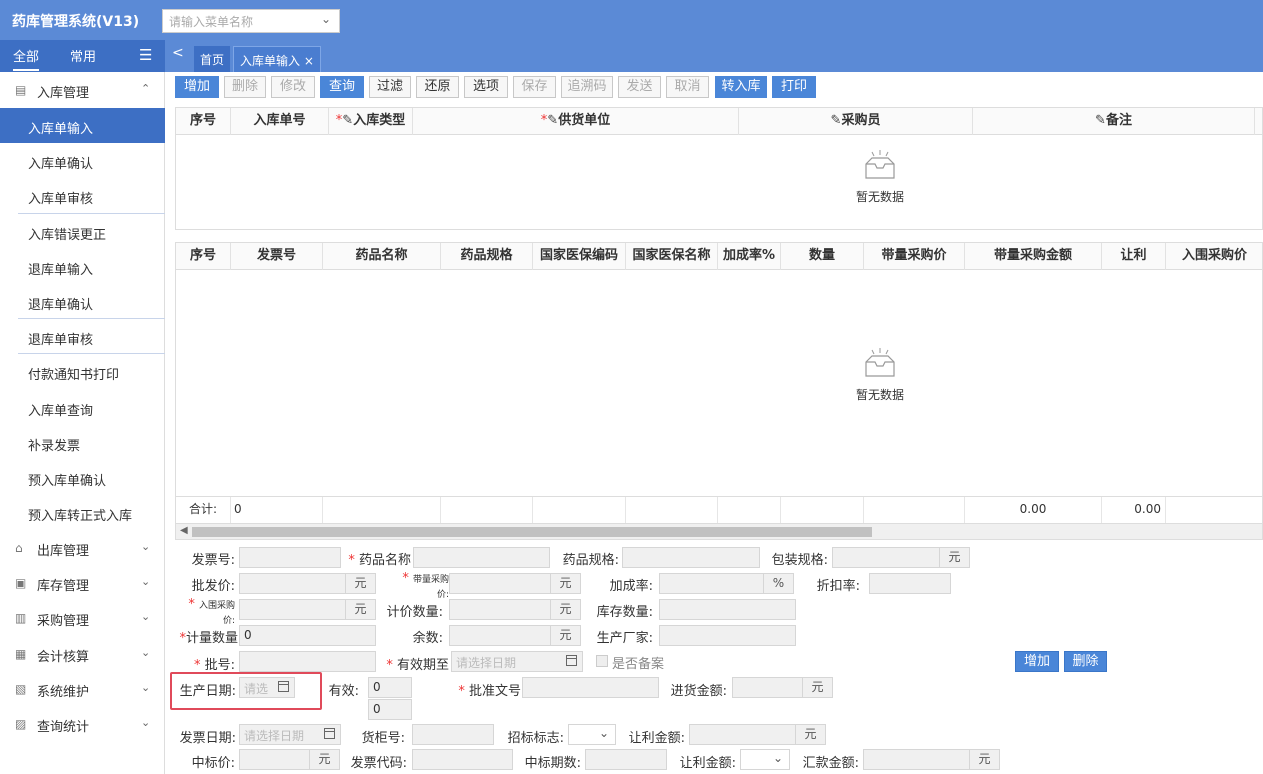 This screenshot has width=1263, height=774. I want to click on query-button: 查询, so click(342, 87).